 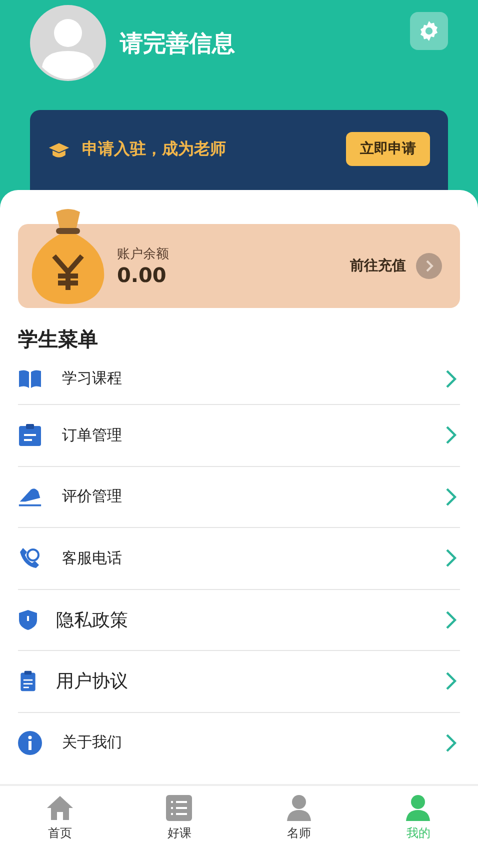 I want to click on profile-name: 请完善信息, so click(x=178, y=44).